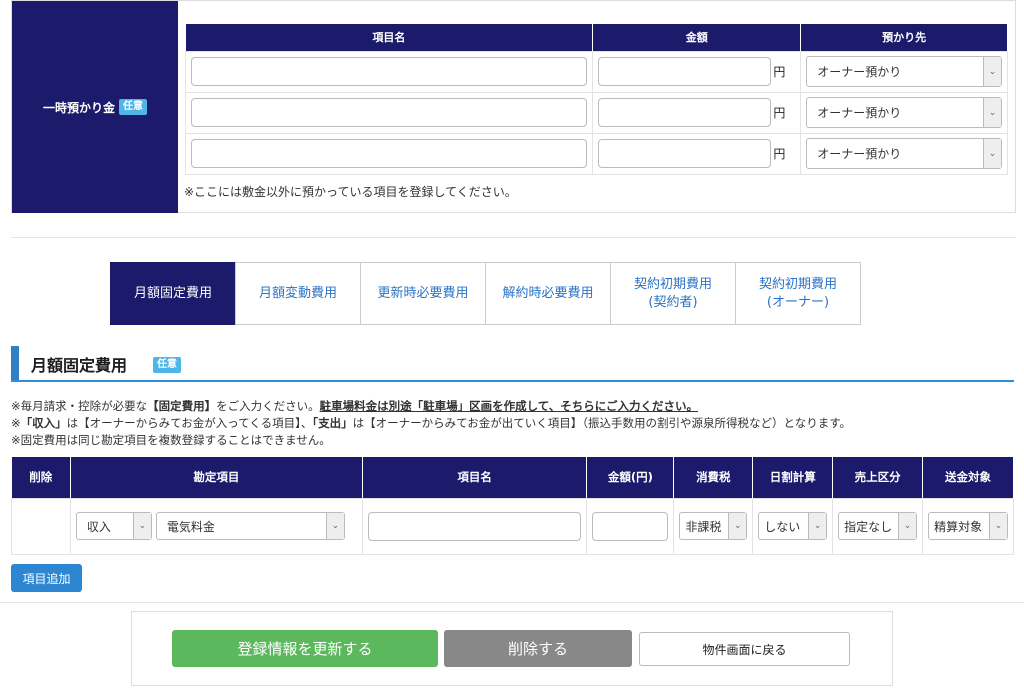  Describe the element at coordinates (15, 363) in the screenshot. I see `heading-accent-bar` at that location.